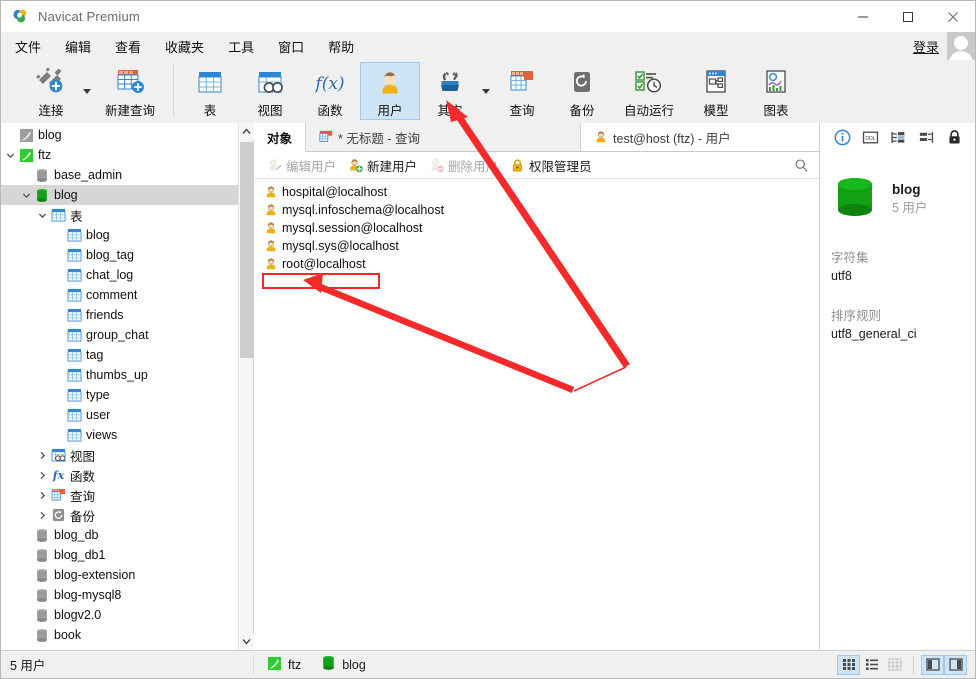  I want to click on user-icon, so click(390, 82).